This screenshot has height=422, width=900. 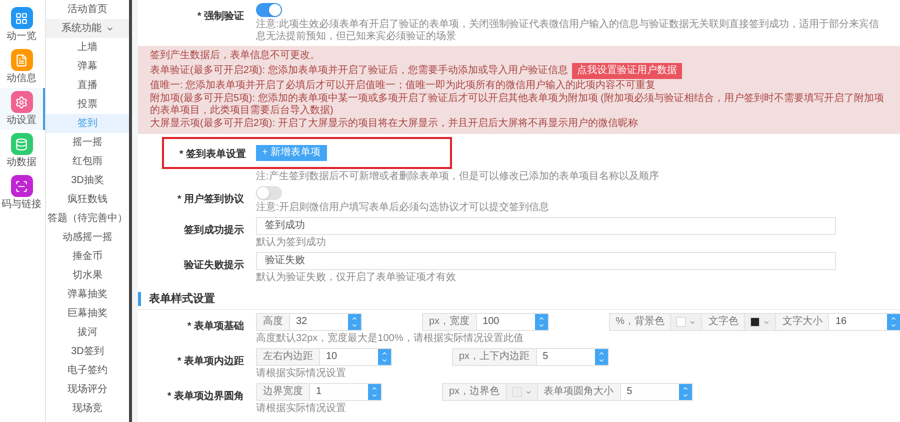 I want to click on nav-item: 投票, so click(x=87, y=104).